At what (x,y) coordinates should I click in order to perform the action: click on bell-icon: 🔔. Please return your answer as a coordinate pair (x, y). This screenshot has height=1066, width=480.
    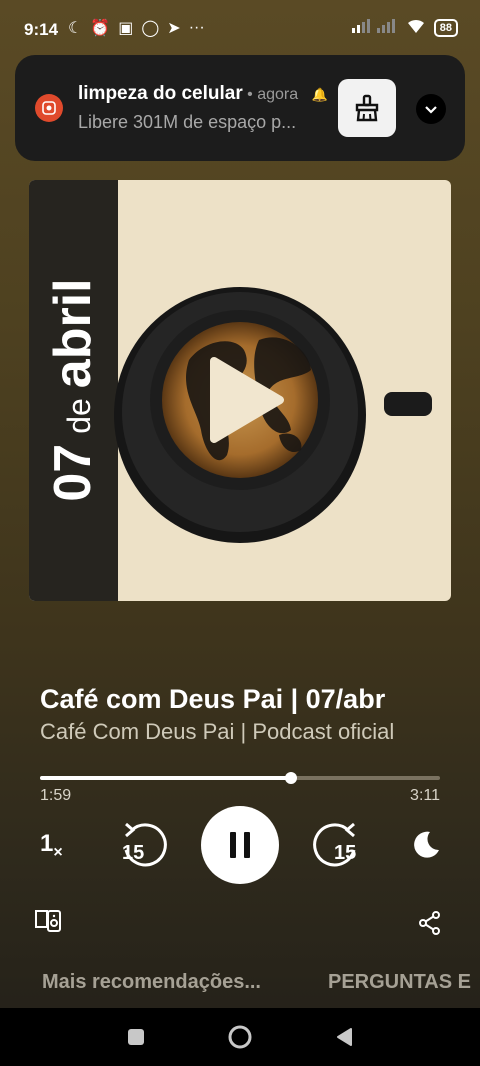
    Looking at the image, I should click on (319, 94).